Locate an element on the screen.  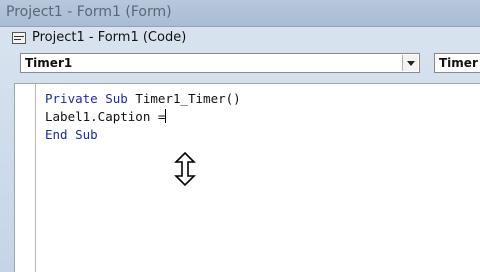
keyword: End is located at coordinates (56, 134).